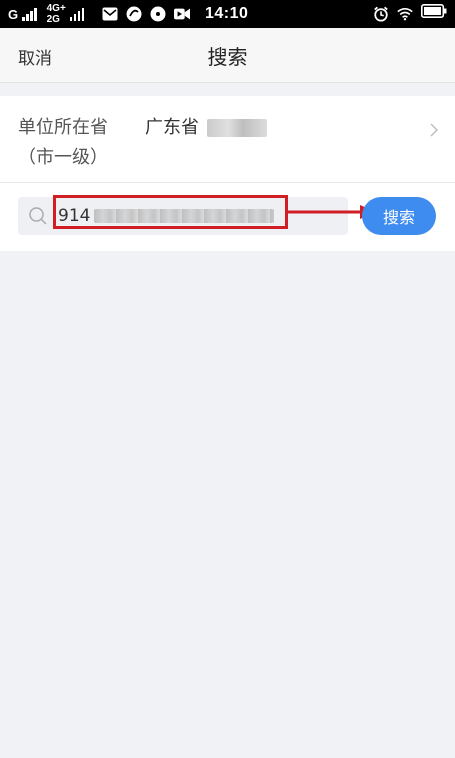 This screenshot has width=455, height=758. I want to click on province-selector-row: 单位所在省（市一级） 广东省, so click(227, 139).